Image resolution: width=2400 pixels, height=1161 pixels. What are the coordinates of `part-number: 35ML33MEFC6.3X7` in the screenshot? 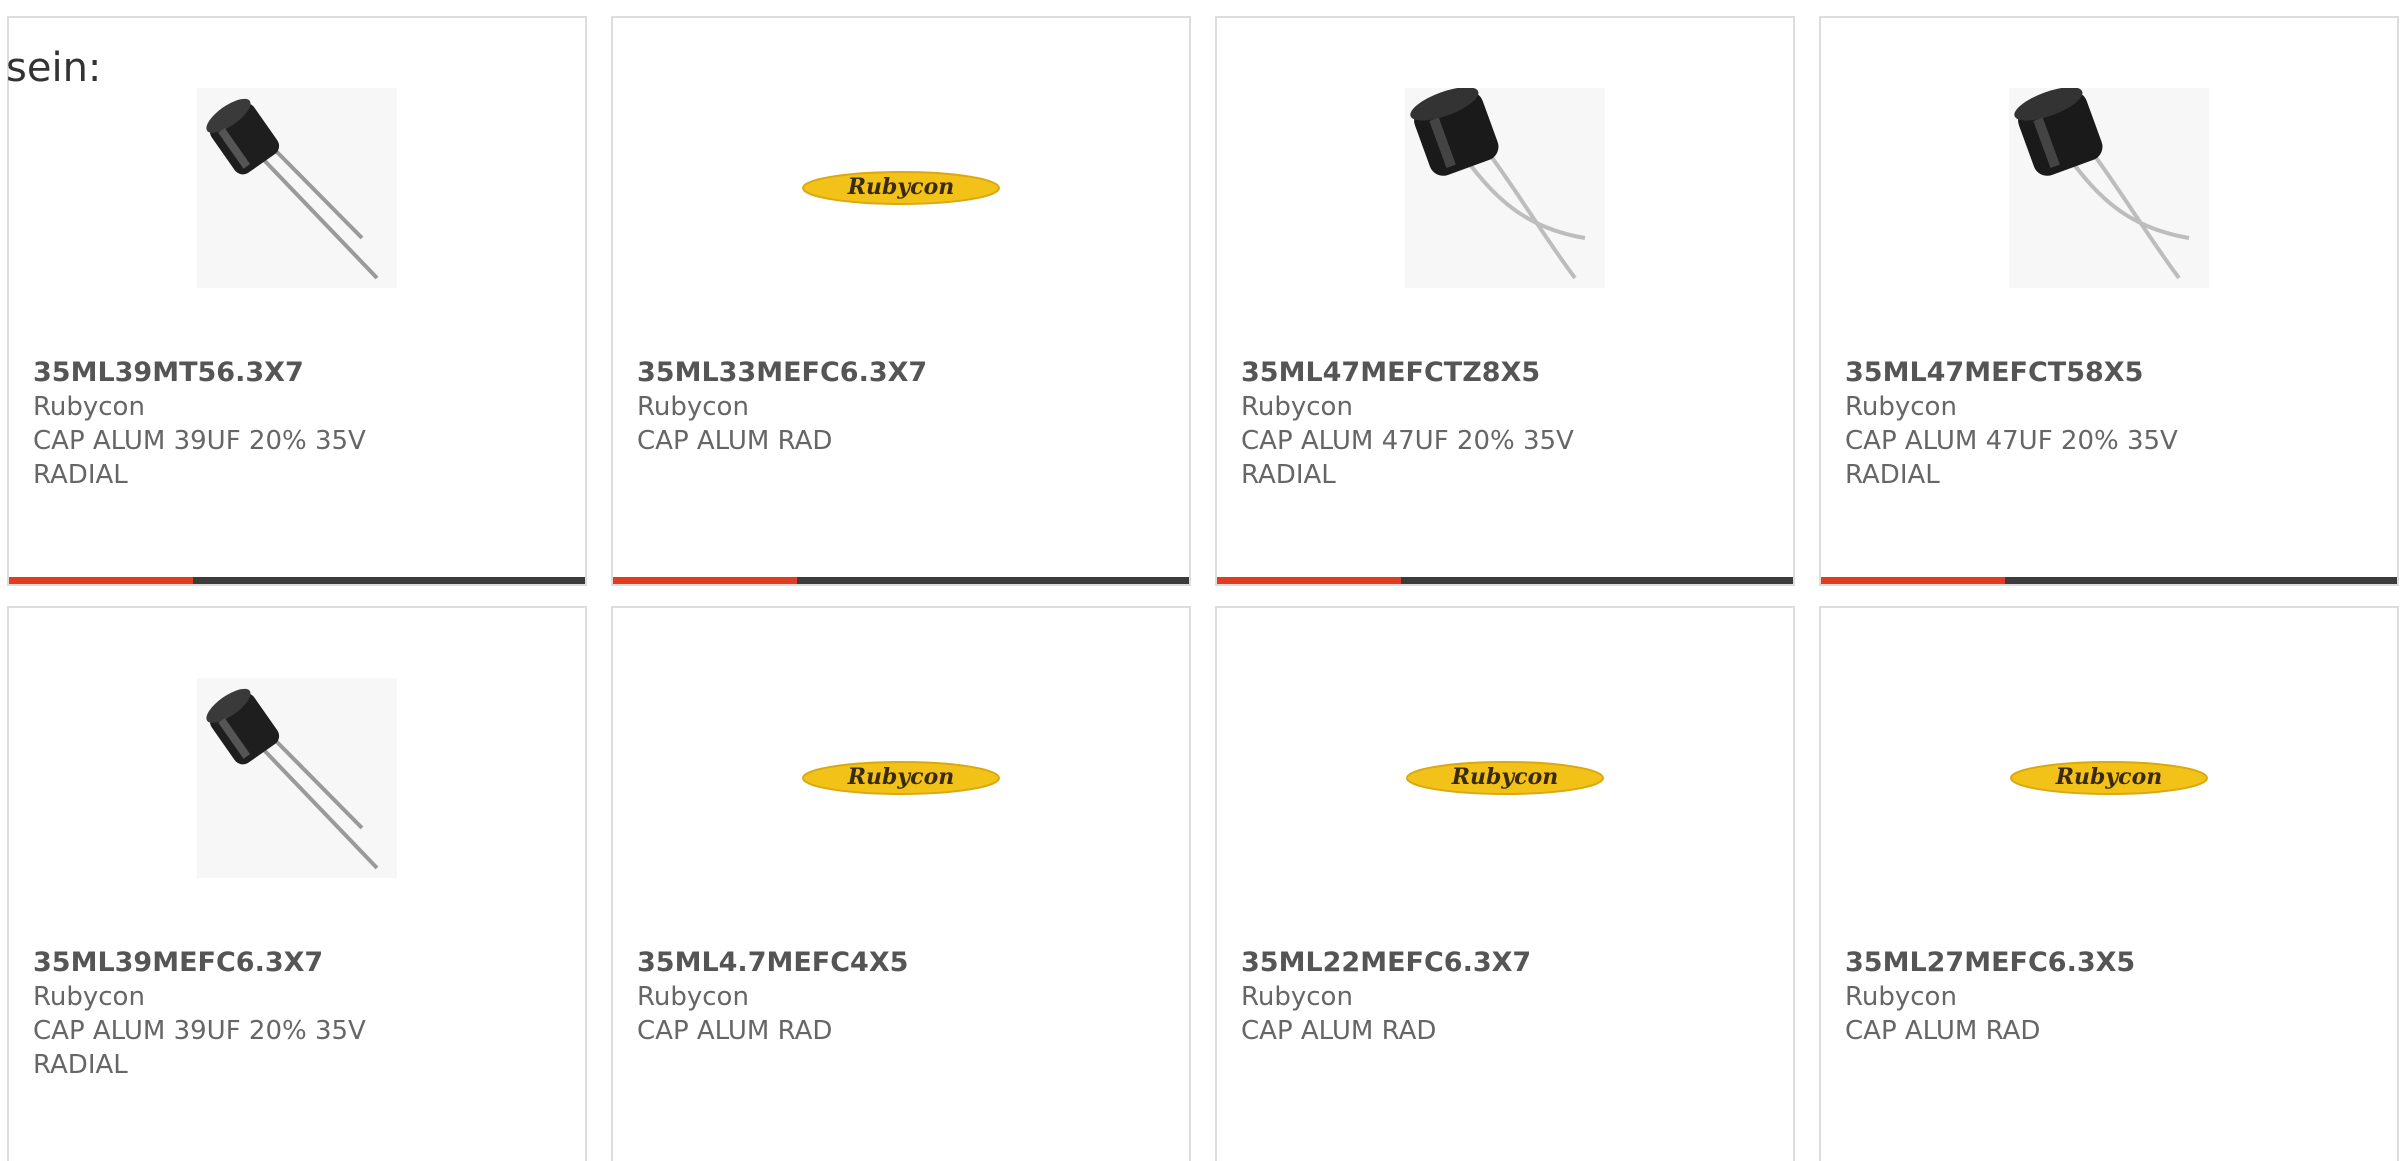 It's located at (901, 373).